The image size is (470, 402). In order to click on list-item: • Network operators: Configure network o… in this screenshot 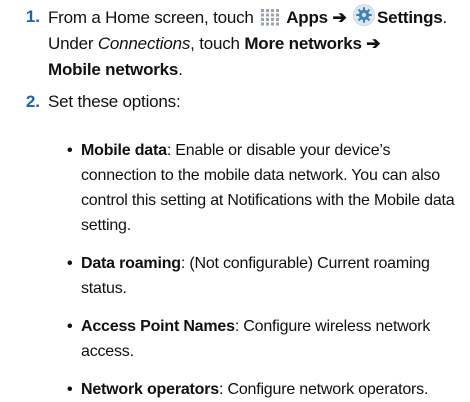, I will do `click(266, 389)`.